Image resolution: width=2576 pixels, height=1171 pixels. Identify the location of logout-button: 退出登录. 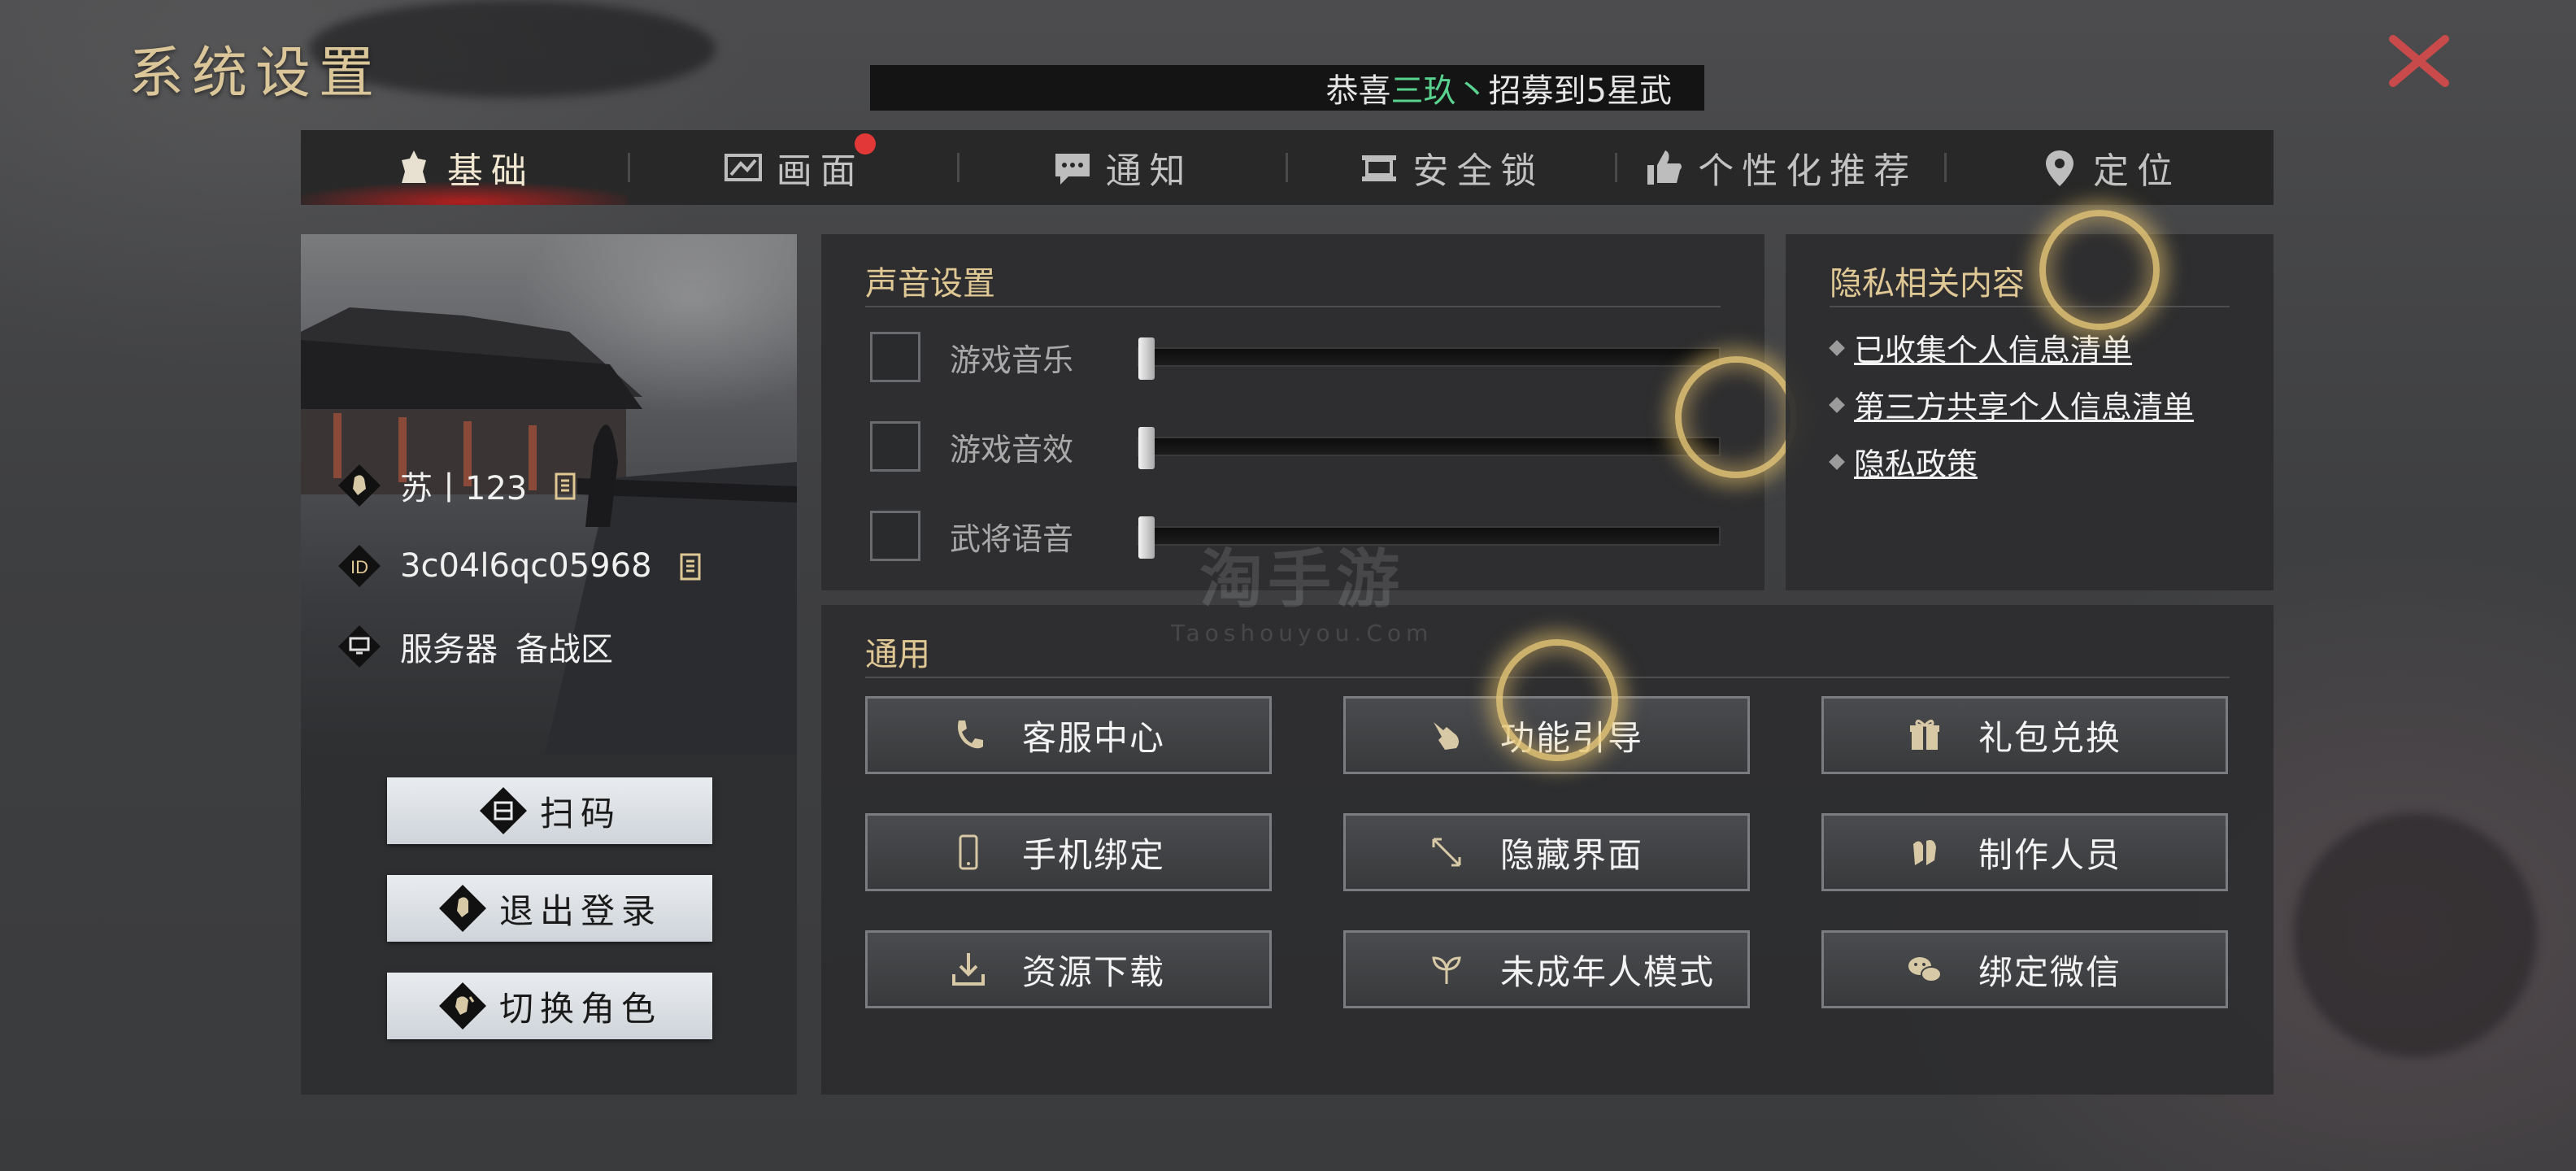
(550, 908).